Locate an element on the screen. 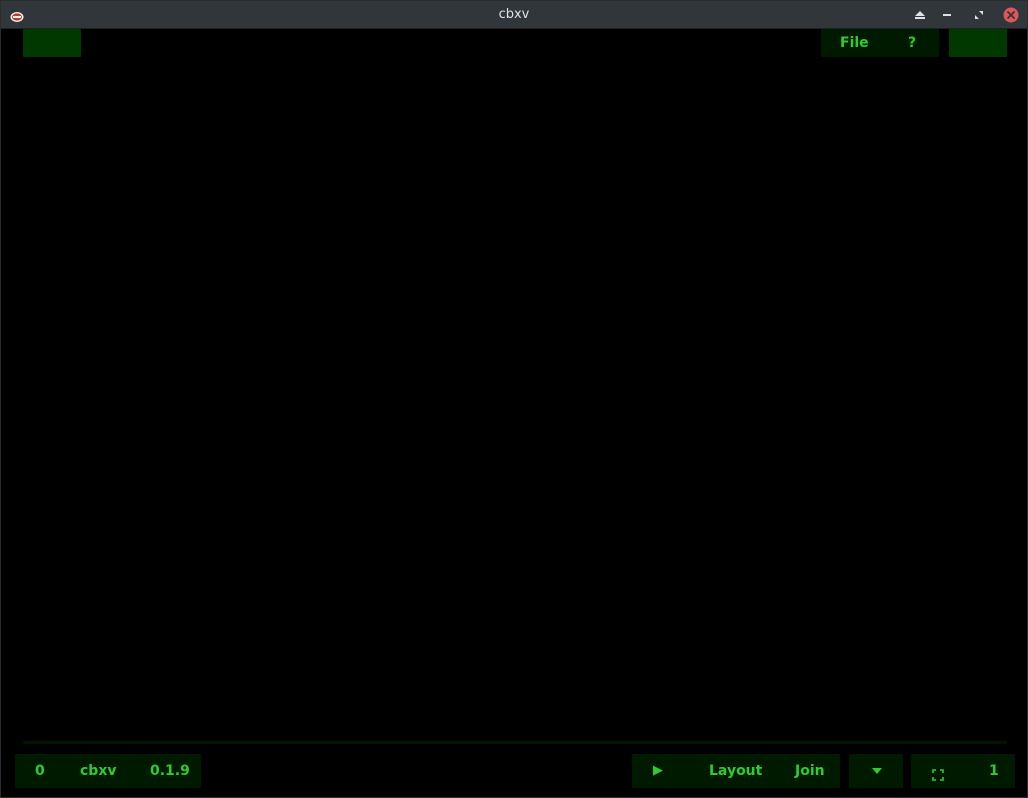 Image resolution: width=1028 pixels, height=798 pixels. maximize-button is located at coordinates (979, 15).